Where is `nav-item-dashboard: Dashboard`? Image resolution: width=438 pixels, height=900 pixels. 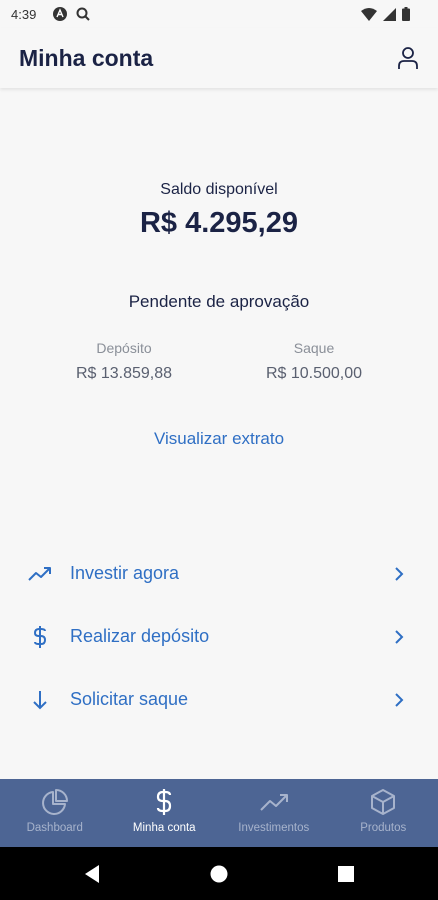 nav-item-dashboard: Dashboard is located at coordinates (55, 813).